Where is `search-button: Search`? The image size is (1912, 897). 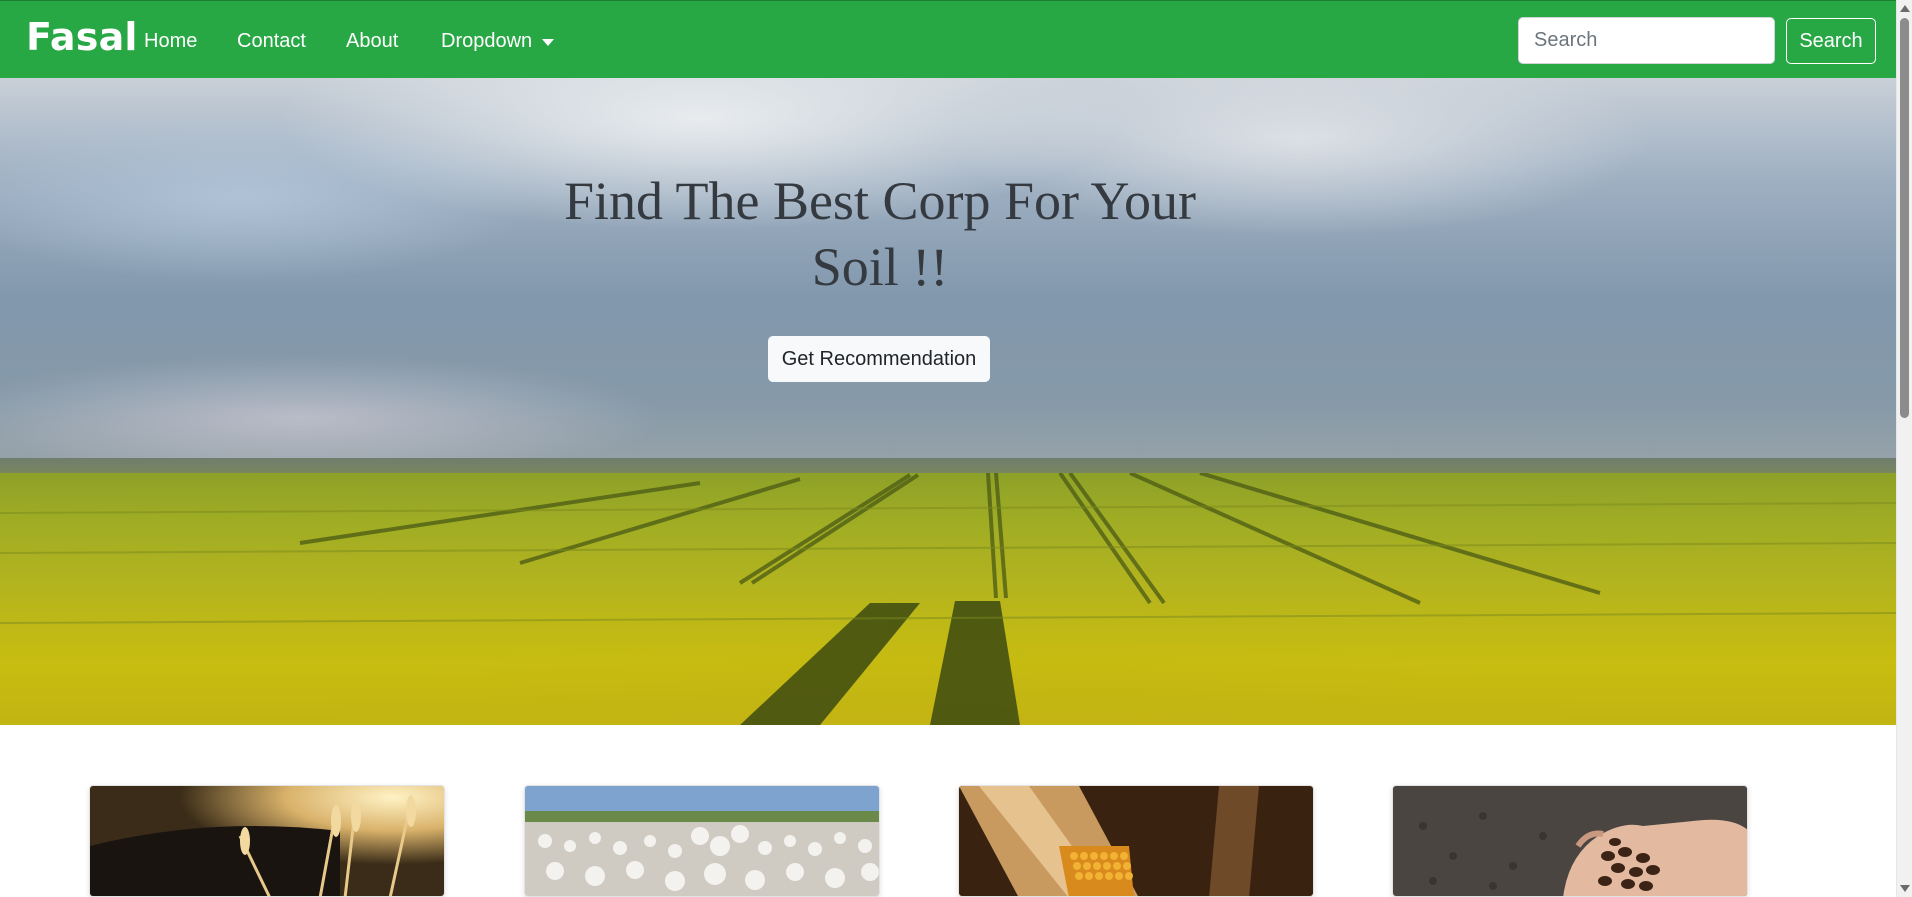
search-button: Search is located at coordinates (1831, 41).